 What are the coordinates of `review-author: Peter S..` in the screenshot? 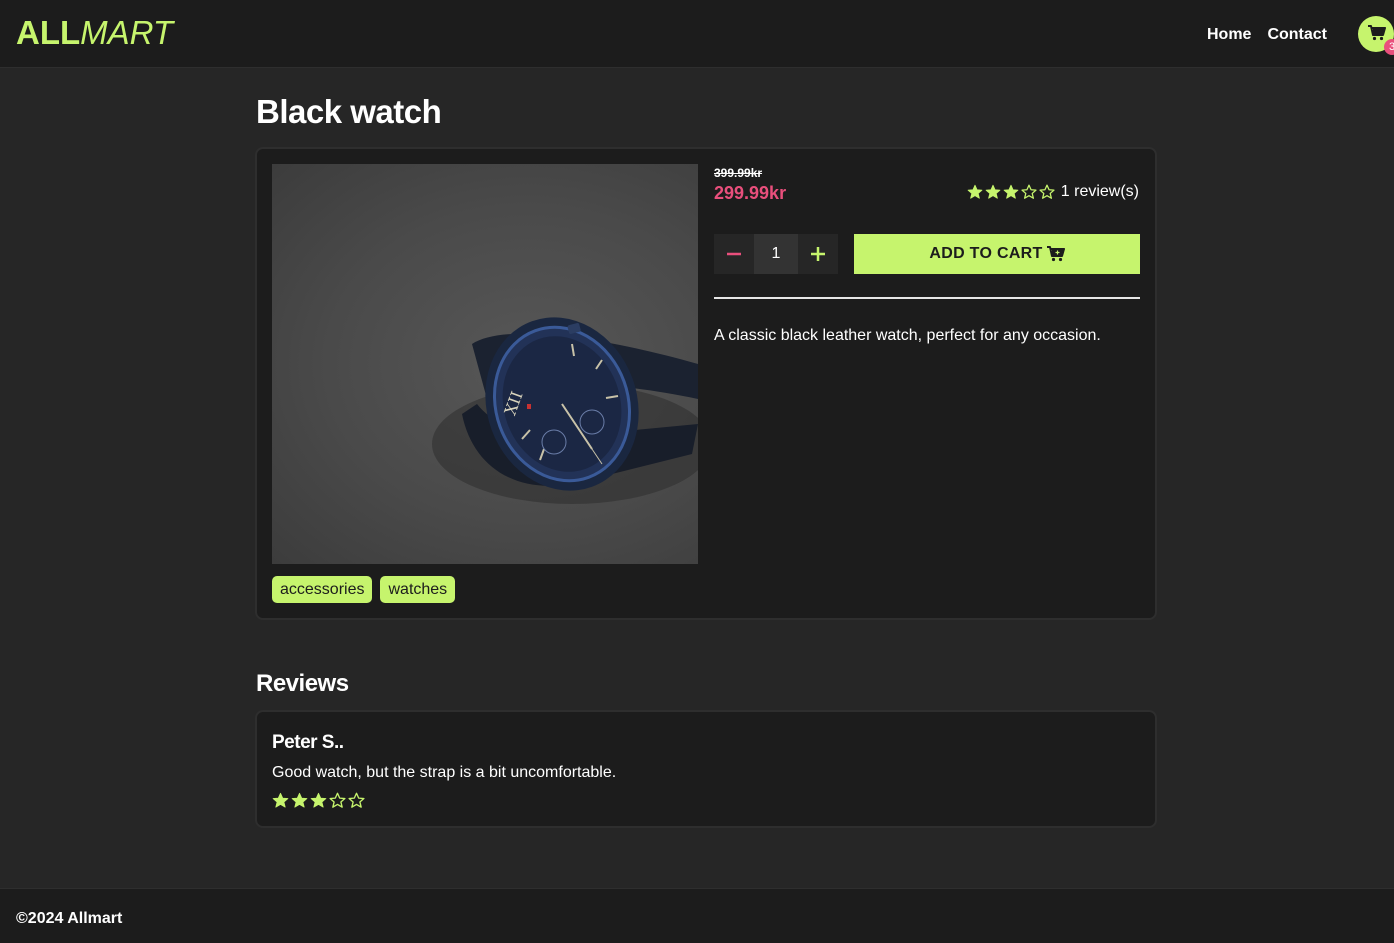 It's located at (308, 742).